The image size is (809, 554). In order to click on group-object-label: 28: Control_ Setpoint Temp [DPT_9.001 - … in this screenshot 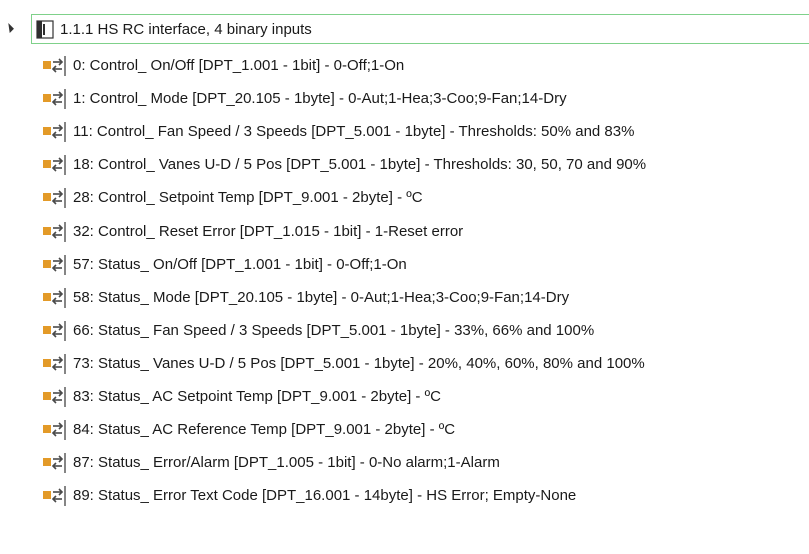, I will do `click(248, 197)`.